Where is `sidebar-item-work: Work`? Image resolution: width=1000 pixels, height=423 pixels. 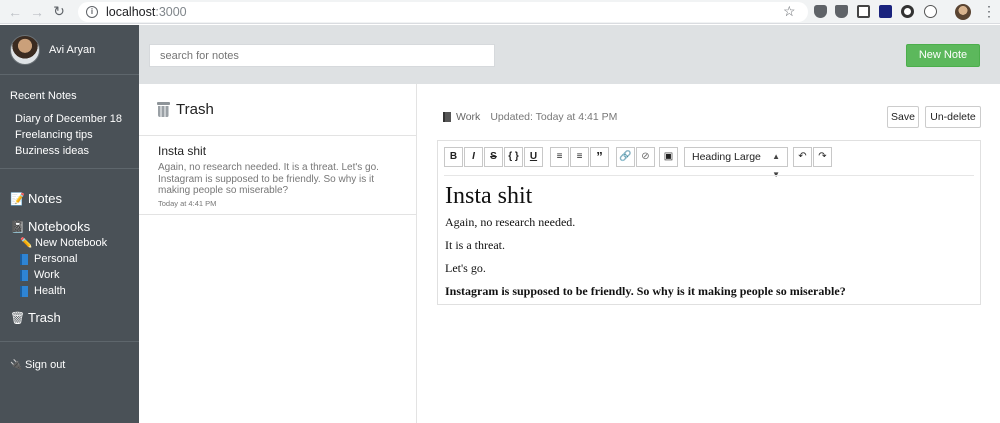 sidebar-item-work: Work is located at coordinates (39, 275).